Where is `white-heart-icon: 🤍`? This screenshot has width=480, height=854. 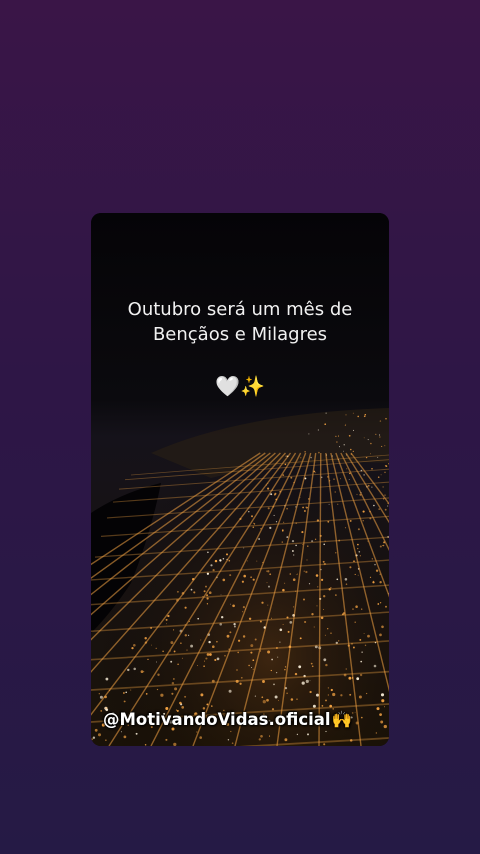
white-heart-icon: 🤍 is located at coordinates (227, 386).